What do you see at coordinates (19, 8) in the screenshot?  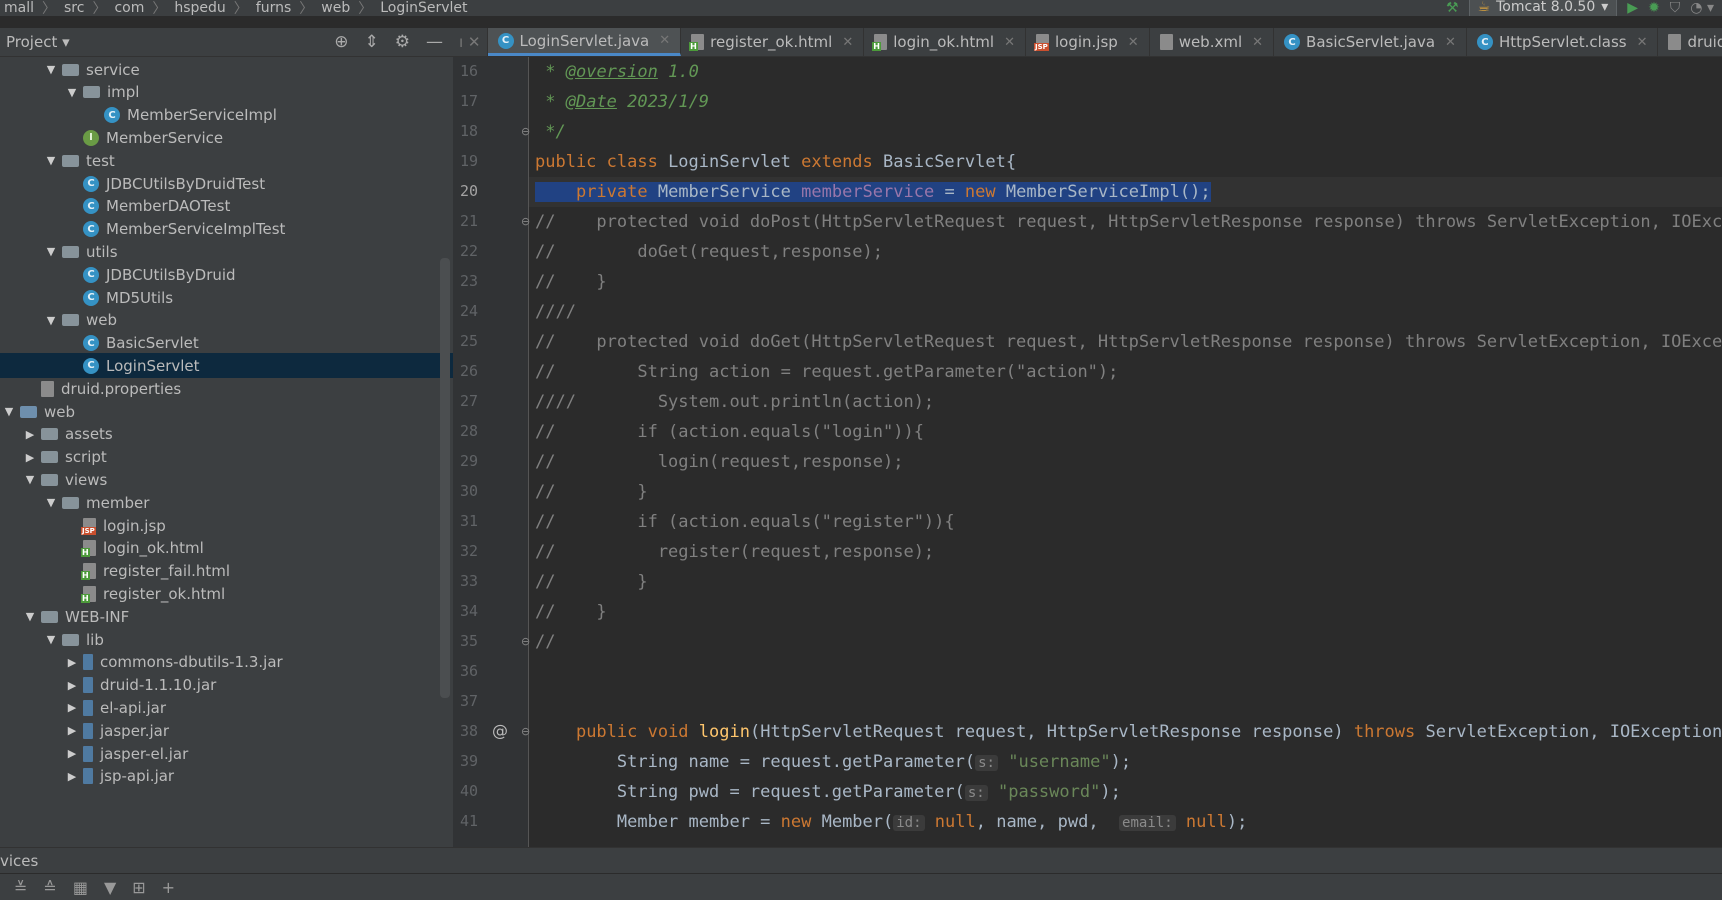 I see `breadcrumb-item: mall` at bounding box center [19, 8].